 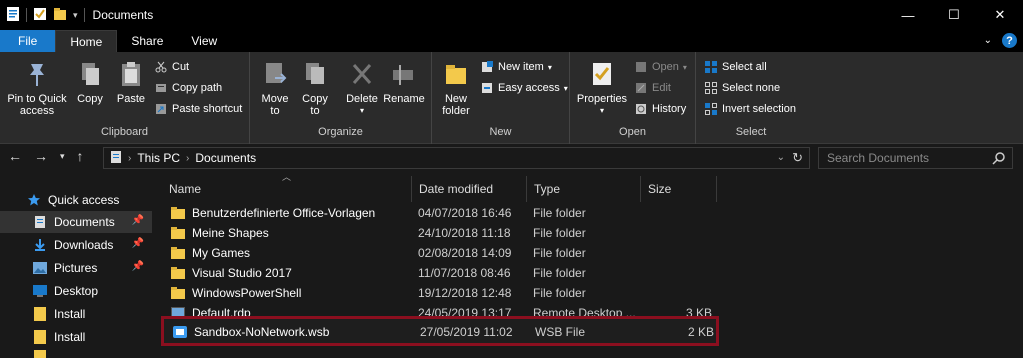 I want to click on close-button: ✕, so click(x=1000, y=15).